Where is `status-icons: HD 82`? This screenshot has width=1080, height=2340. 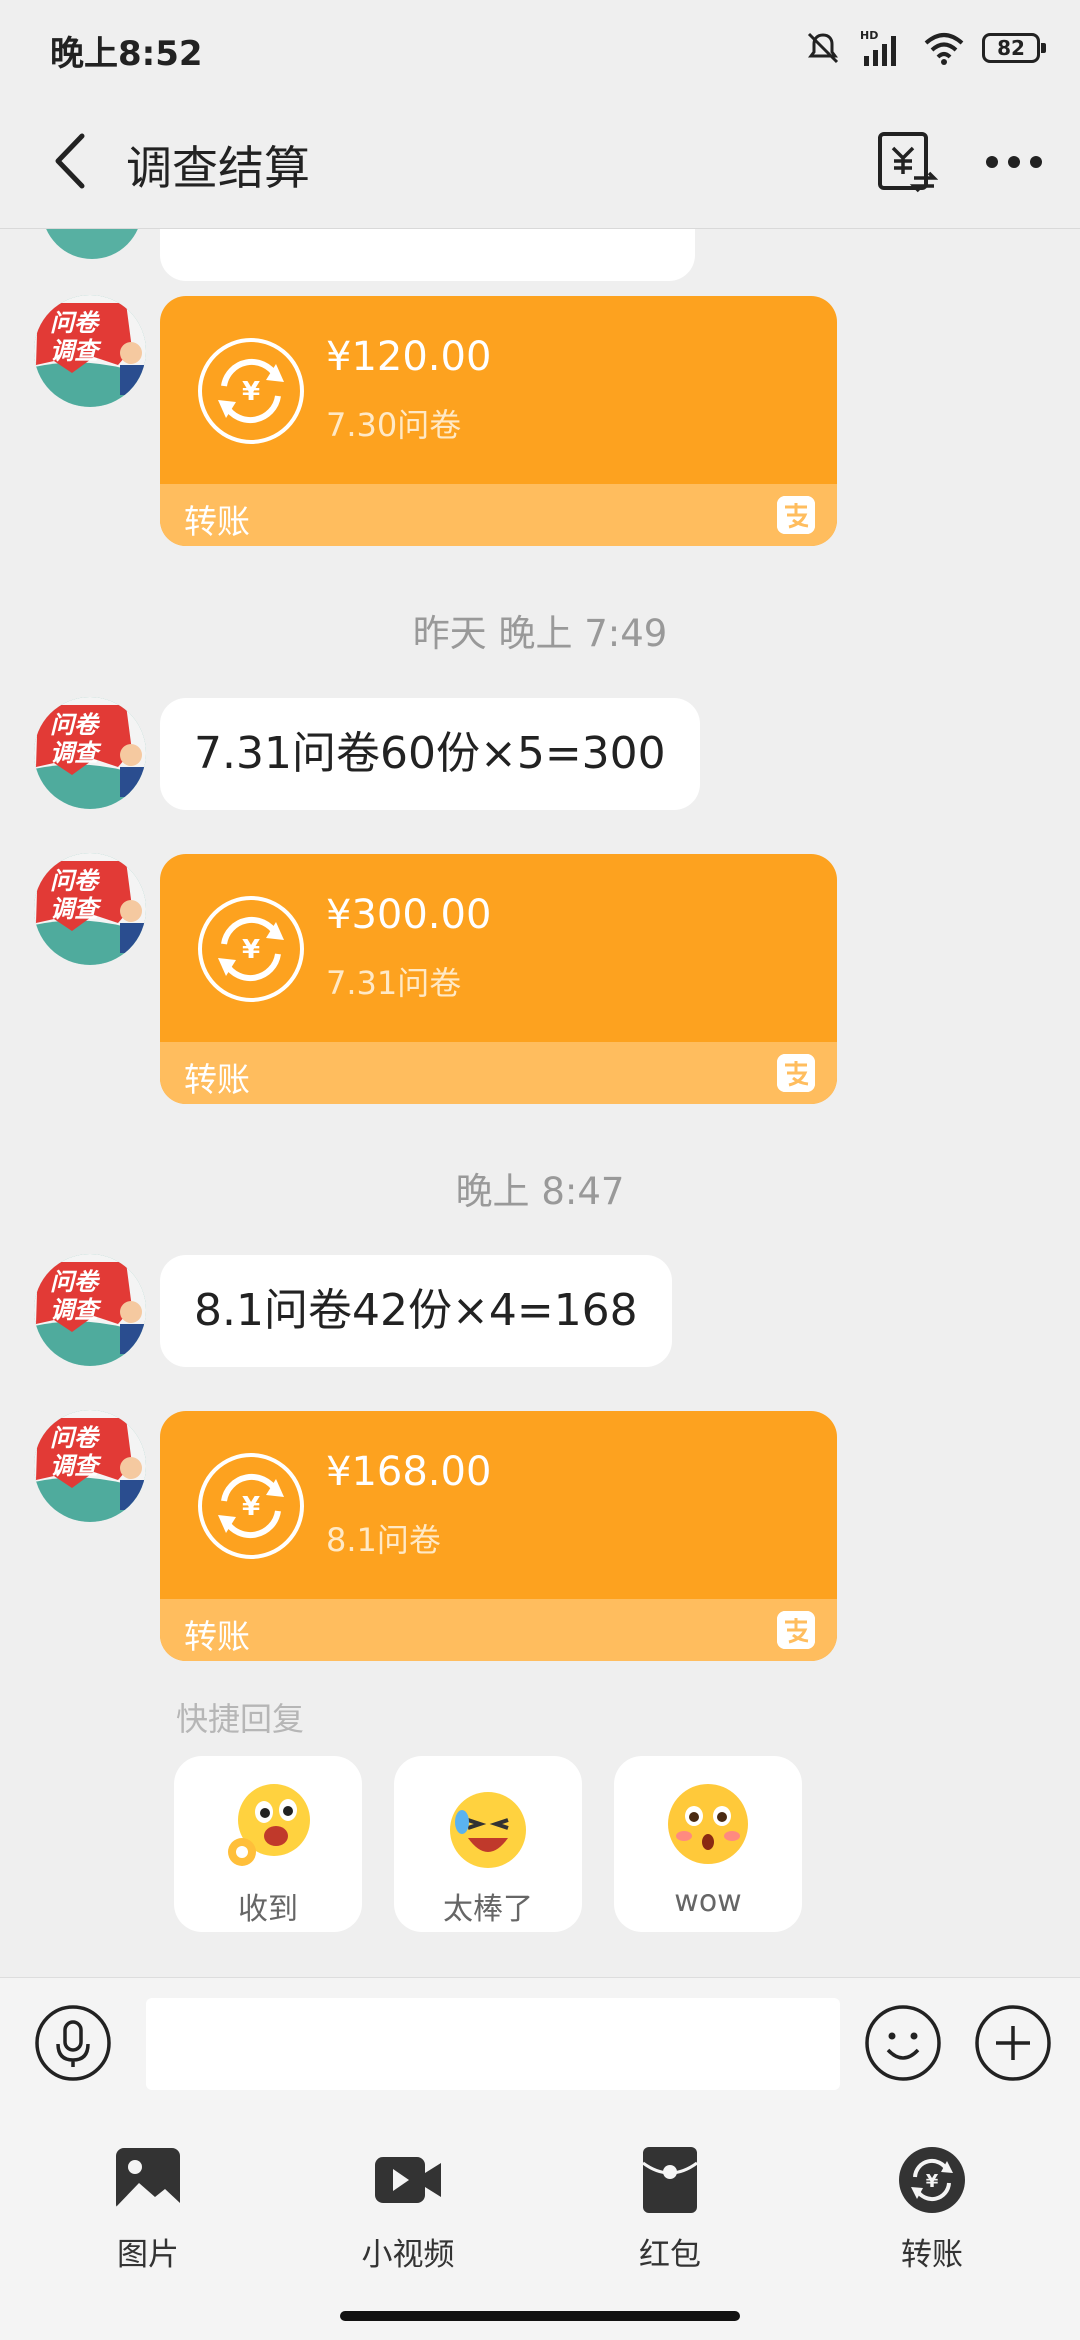 status-icons: HD 82 is located at coordinates (925, 48).